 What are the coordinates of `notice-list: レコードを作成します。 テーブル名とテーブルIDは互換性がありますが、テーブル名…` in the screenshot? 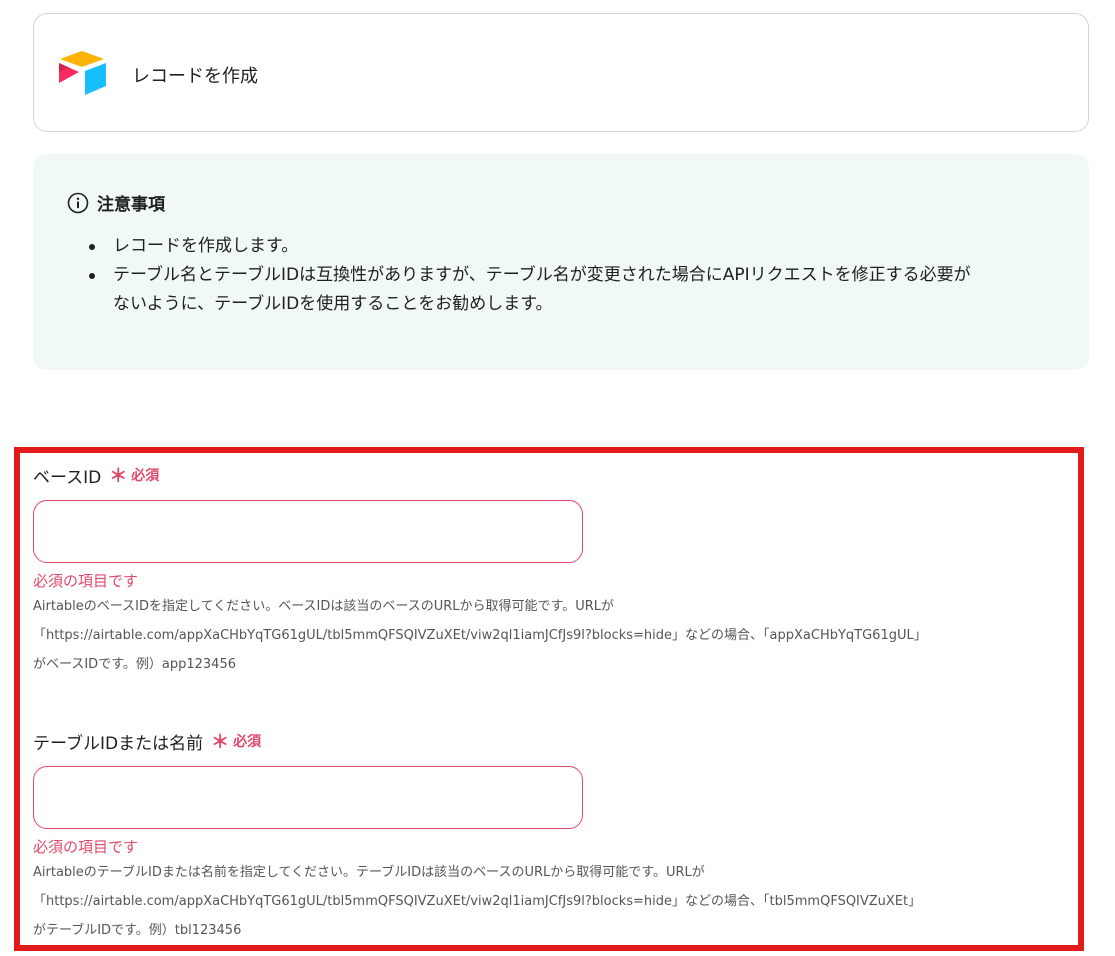 It's located at (574, 275).